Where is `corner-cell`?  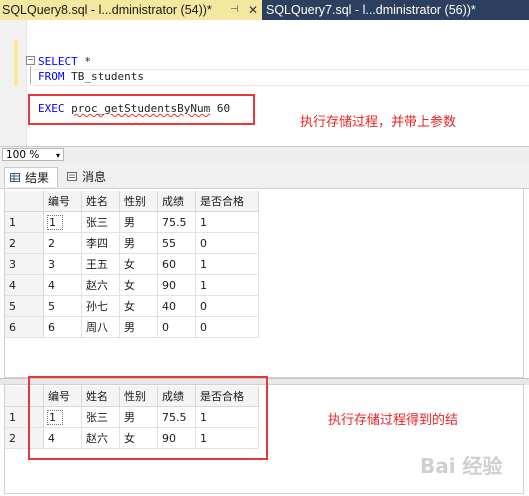 corner-cell is located at coordinates (24, 201).